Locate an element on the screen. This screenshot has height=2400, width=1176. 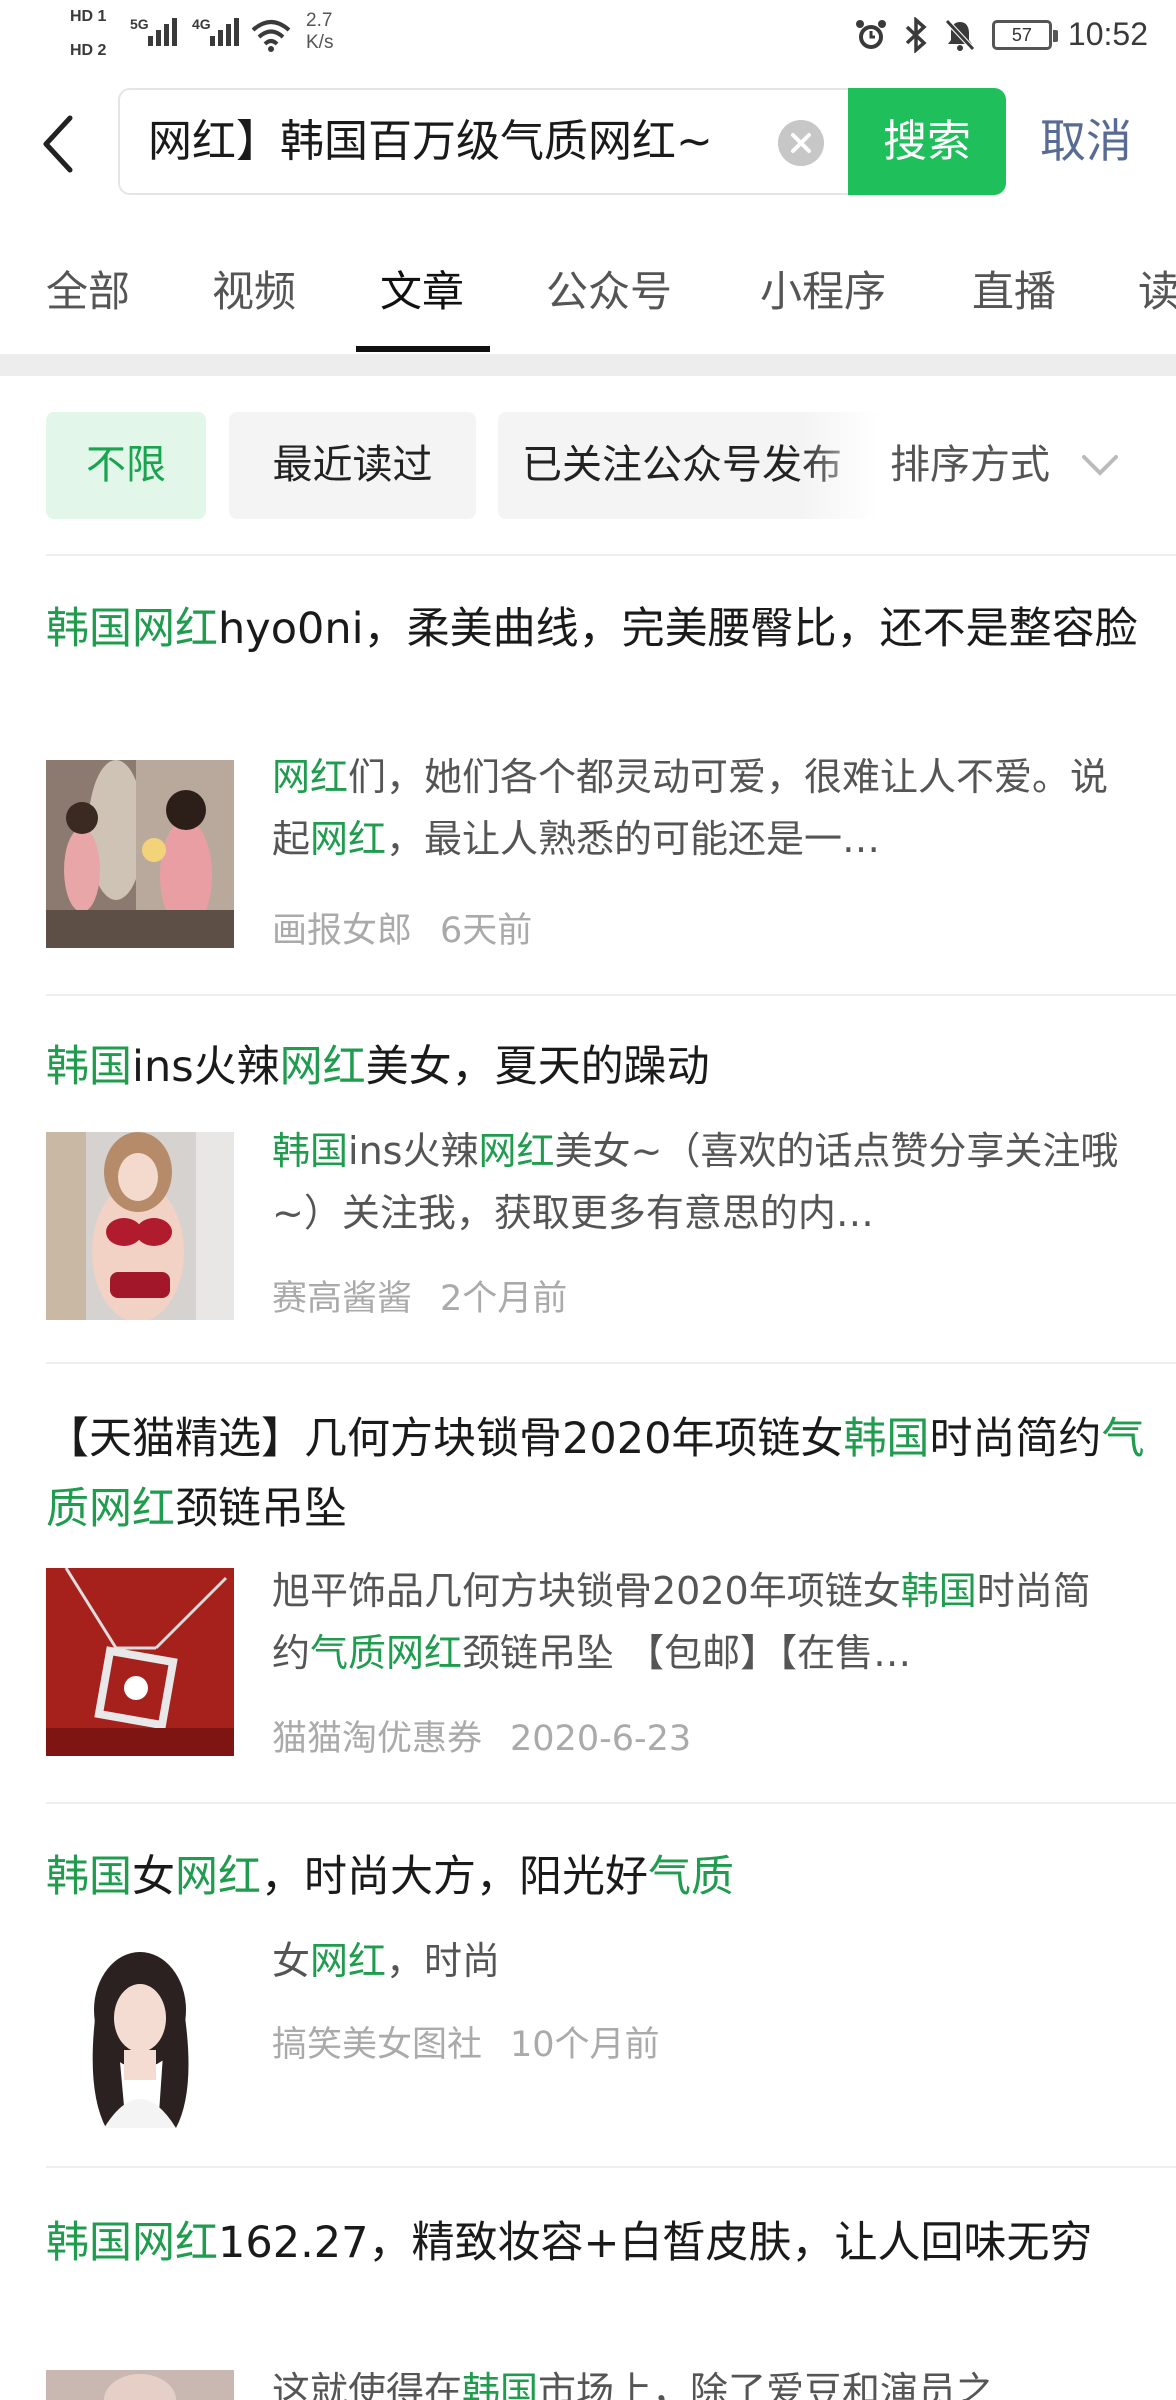
text-segment: 旭平饰品几何方块锁骨2020年项链女 is located at coordinates (586, 1591).